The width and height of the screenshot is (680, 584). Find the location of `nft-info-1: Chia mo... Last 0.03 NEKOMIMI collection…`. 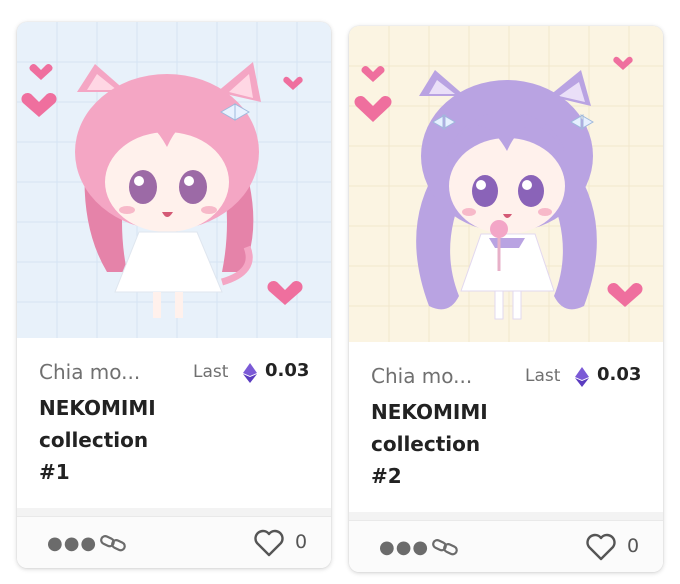

nft-info-1: Chia mo... Last 0.03 NEKOMIMI collection… is located at coordinates (174, 423).